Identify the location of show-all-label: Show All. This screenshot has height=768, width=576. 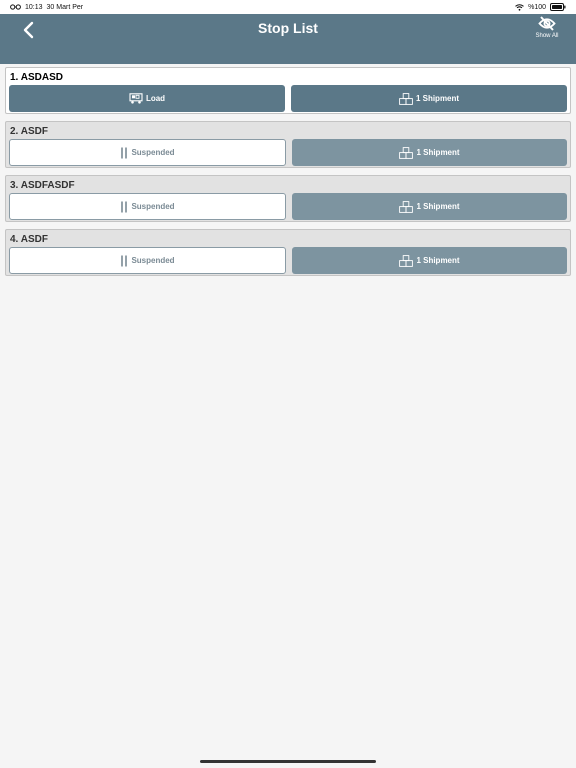
(547, 36).